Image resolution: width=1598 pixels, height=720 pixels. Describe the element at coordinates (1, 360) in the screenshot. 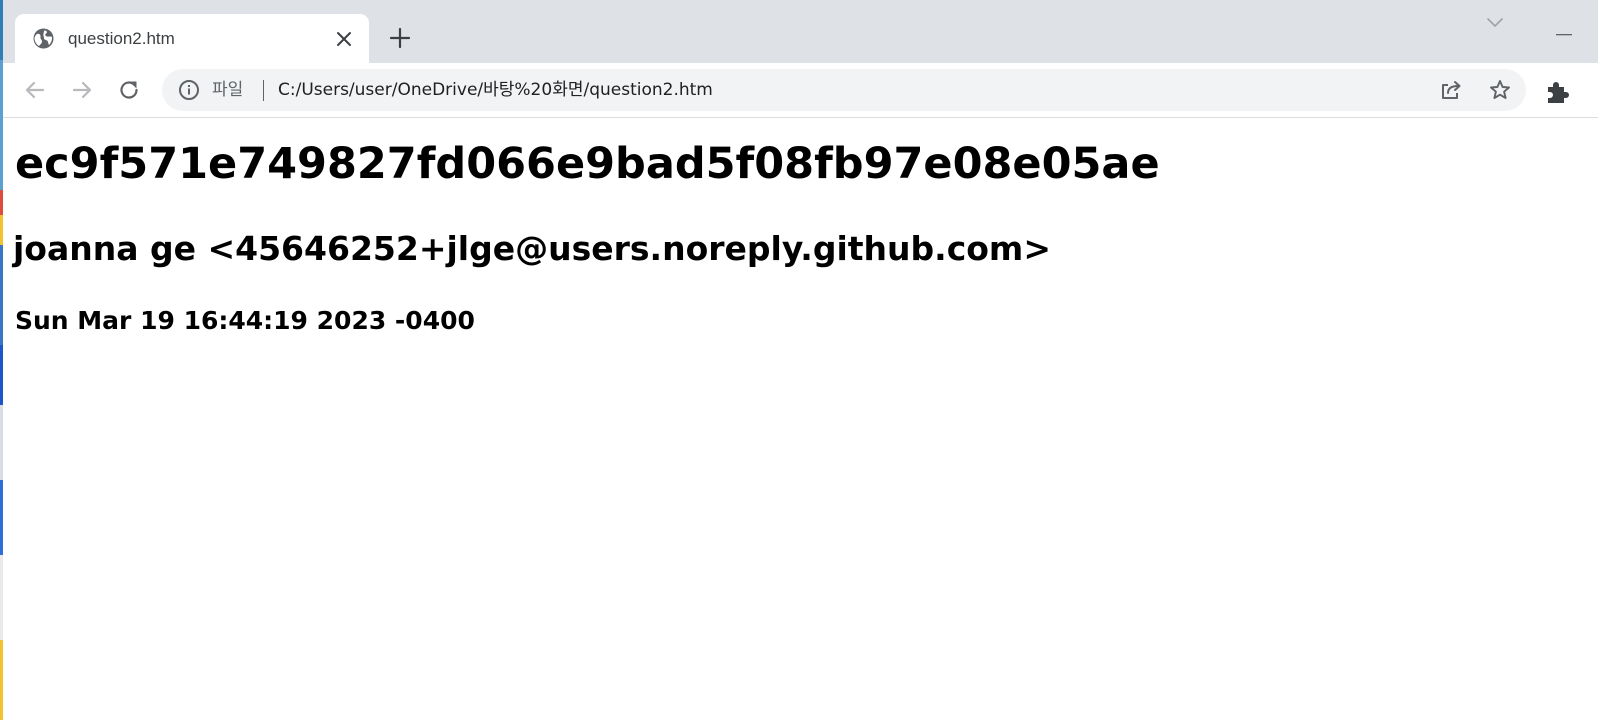

I see `desktop-background-strip` at that location.